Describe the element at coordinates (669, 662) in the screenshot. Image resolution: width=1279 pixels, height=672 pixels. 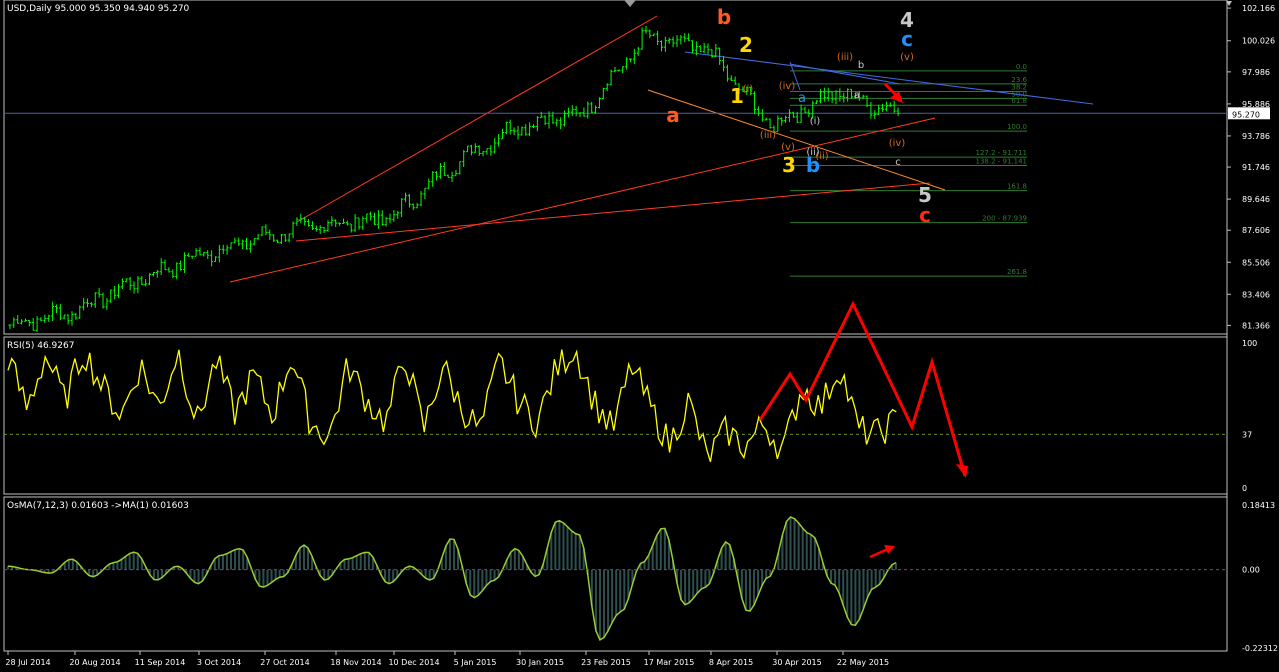
I see `x-axis-tick-label: 17 Mar 2015` at that location.